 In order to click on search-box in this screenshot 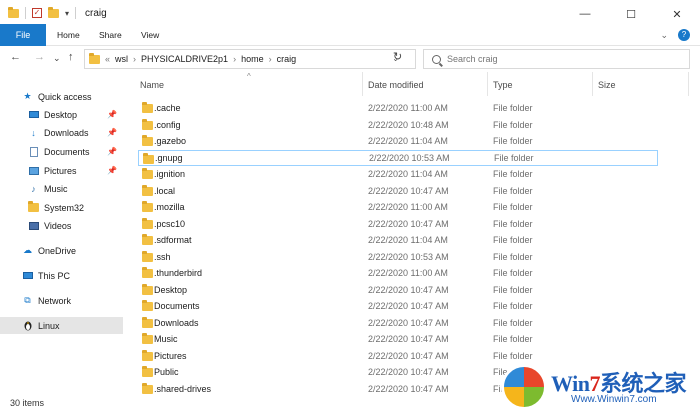, I will do `click(556, 59)`.